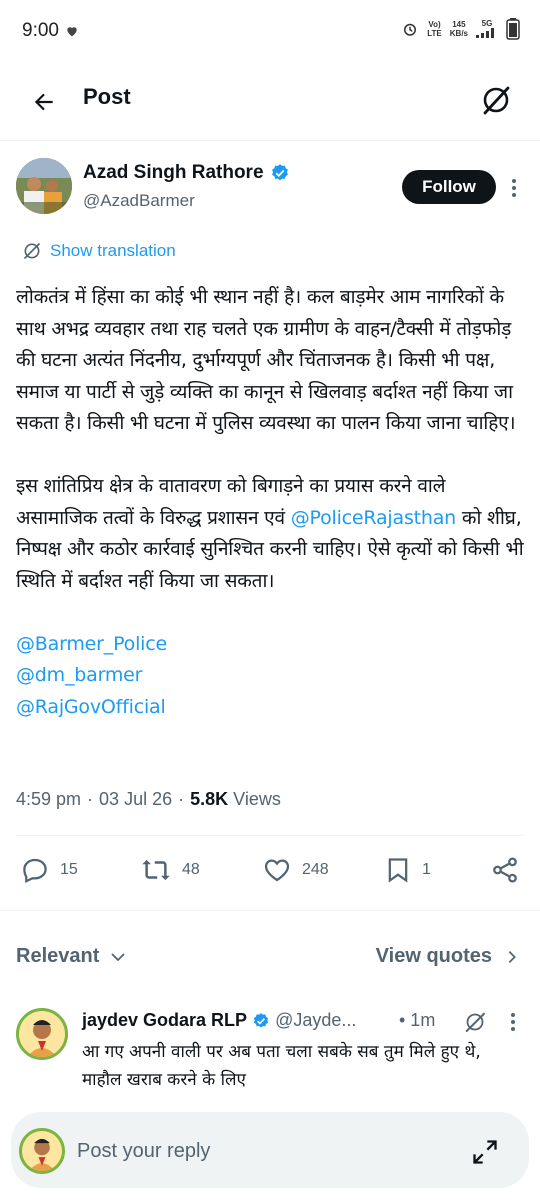  I want to click on back-button, so click(44, 102).